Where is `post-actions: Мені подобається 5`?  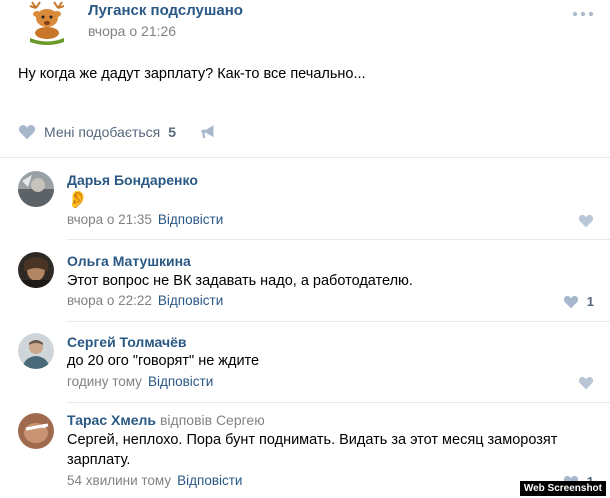 post-actions: Мені подобається 5 is located at coordinates (118, 132).